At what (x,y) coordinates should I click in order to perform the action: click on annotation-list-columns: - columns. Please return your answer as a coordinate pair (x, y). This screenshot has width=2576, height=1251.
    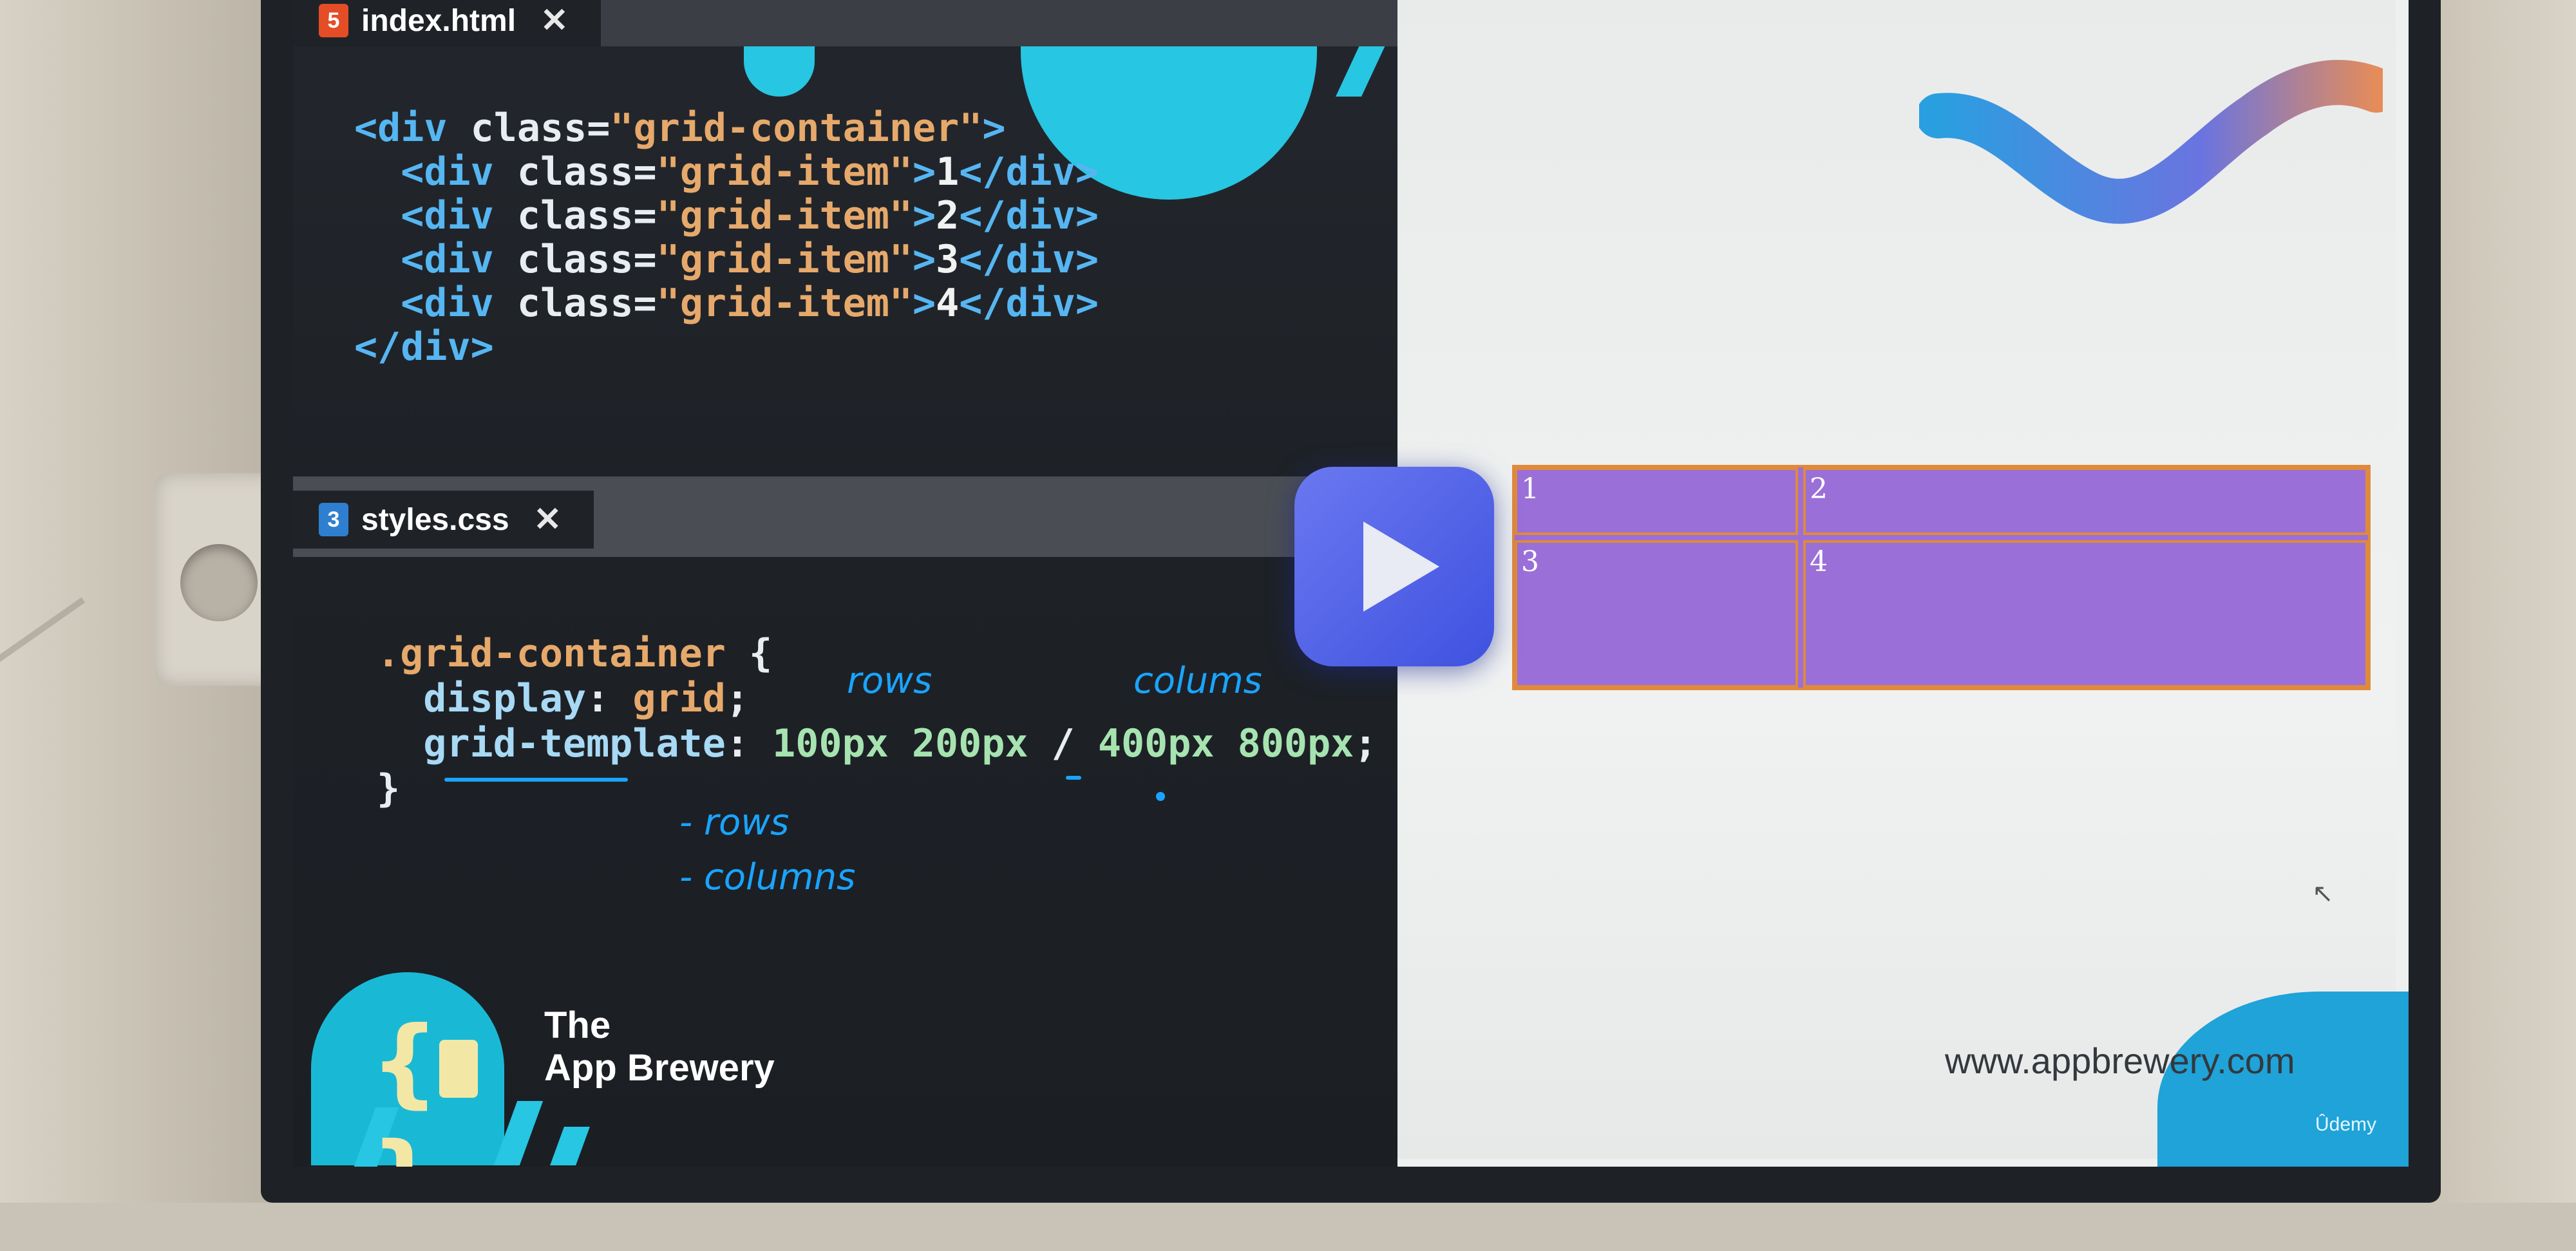
    Looking at the image, I should click on (767, 877).